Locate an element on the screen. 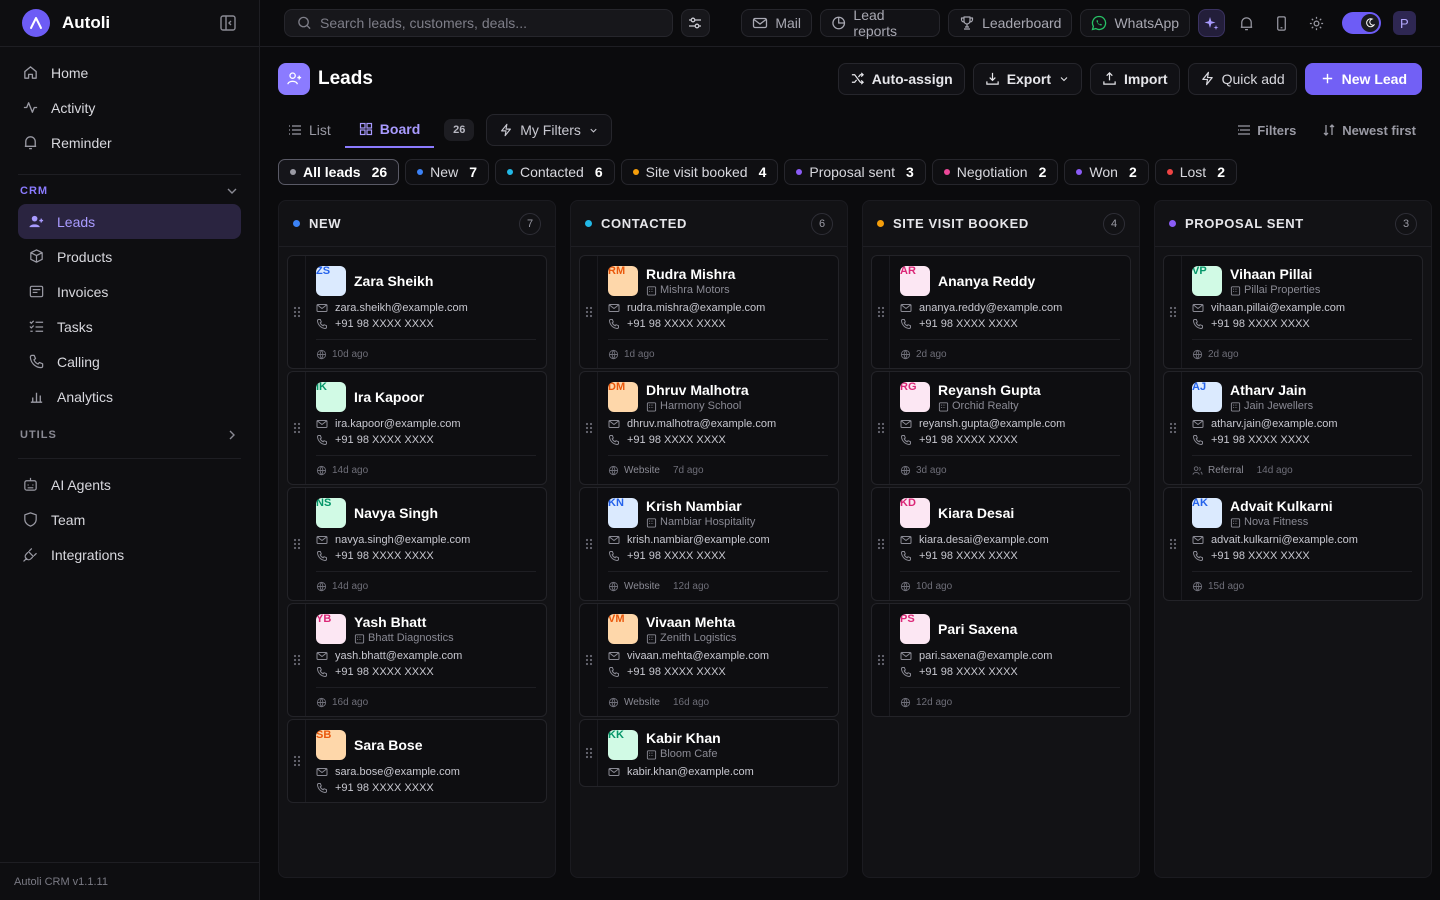 This screenshot has width=1440, height=900. search-filter-button is located at coordinates (695, 23).